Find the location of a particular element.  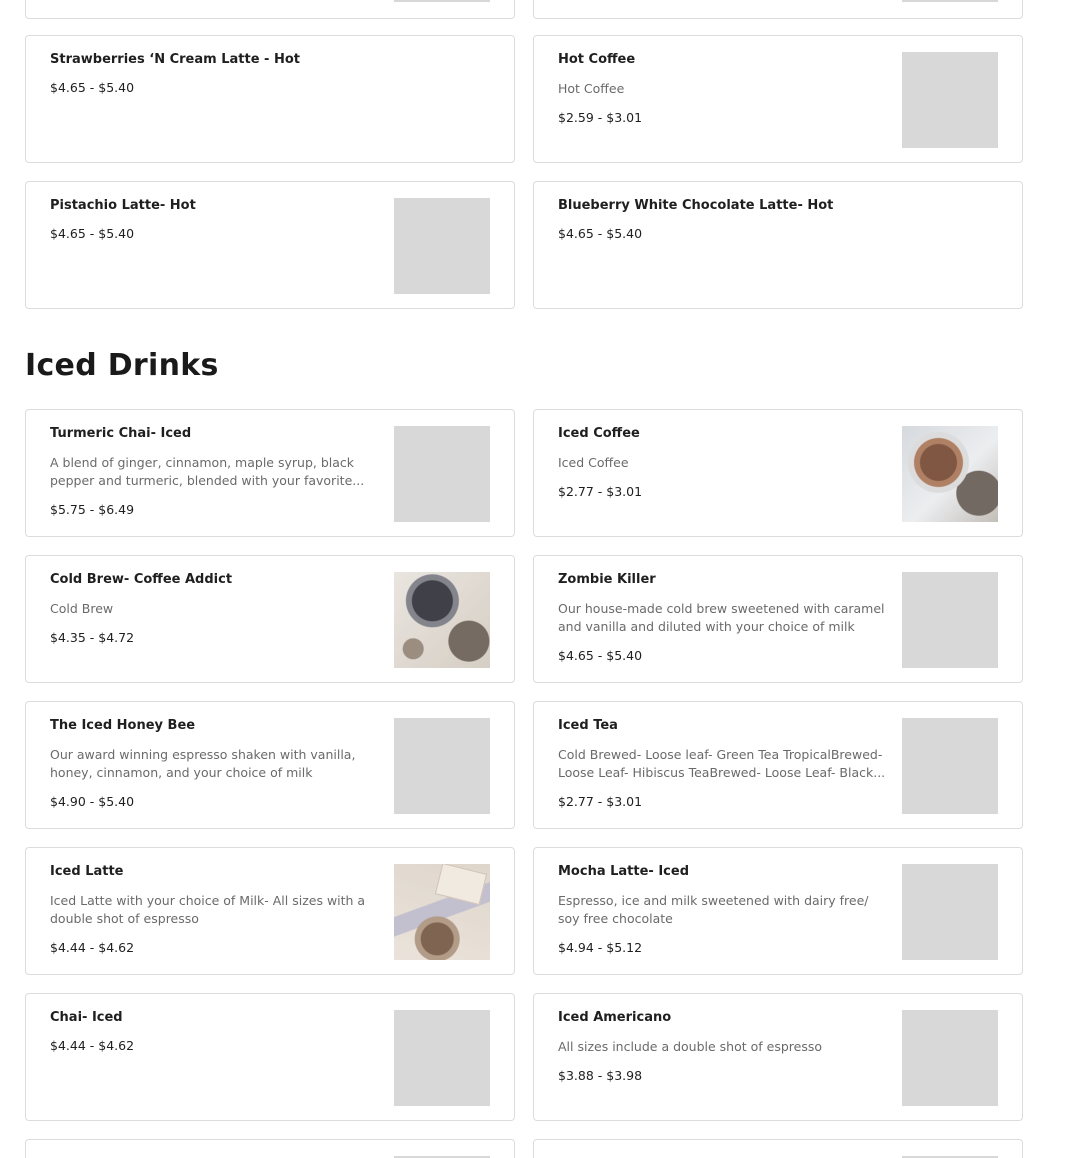

item-price: $3.88 - $3.98 is located at coordinates (600, 1075).